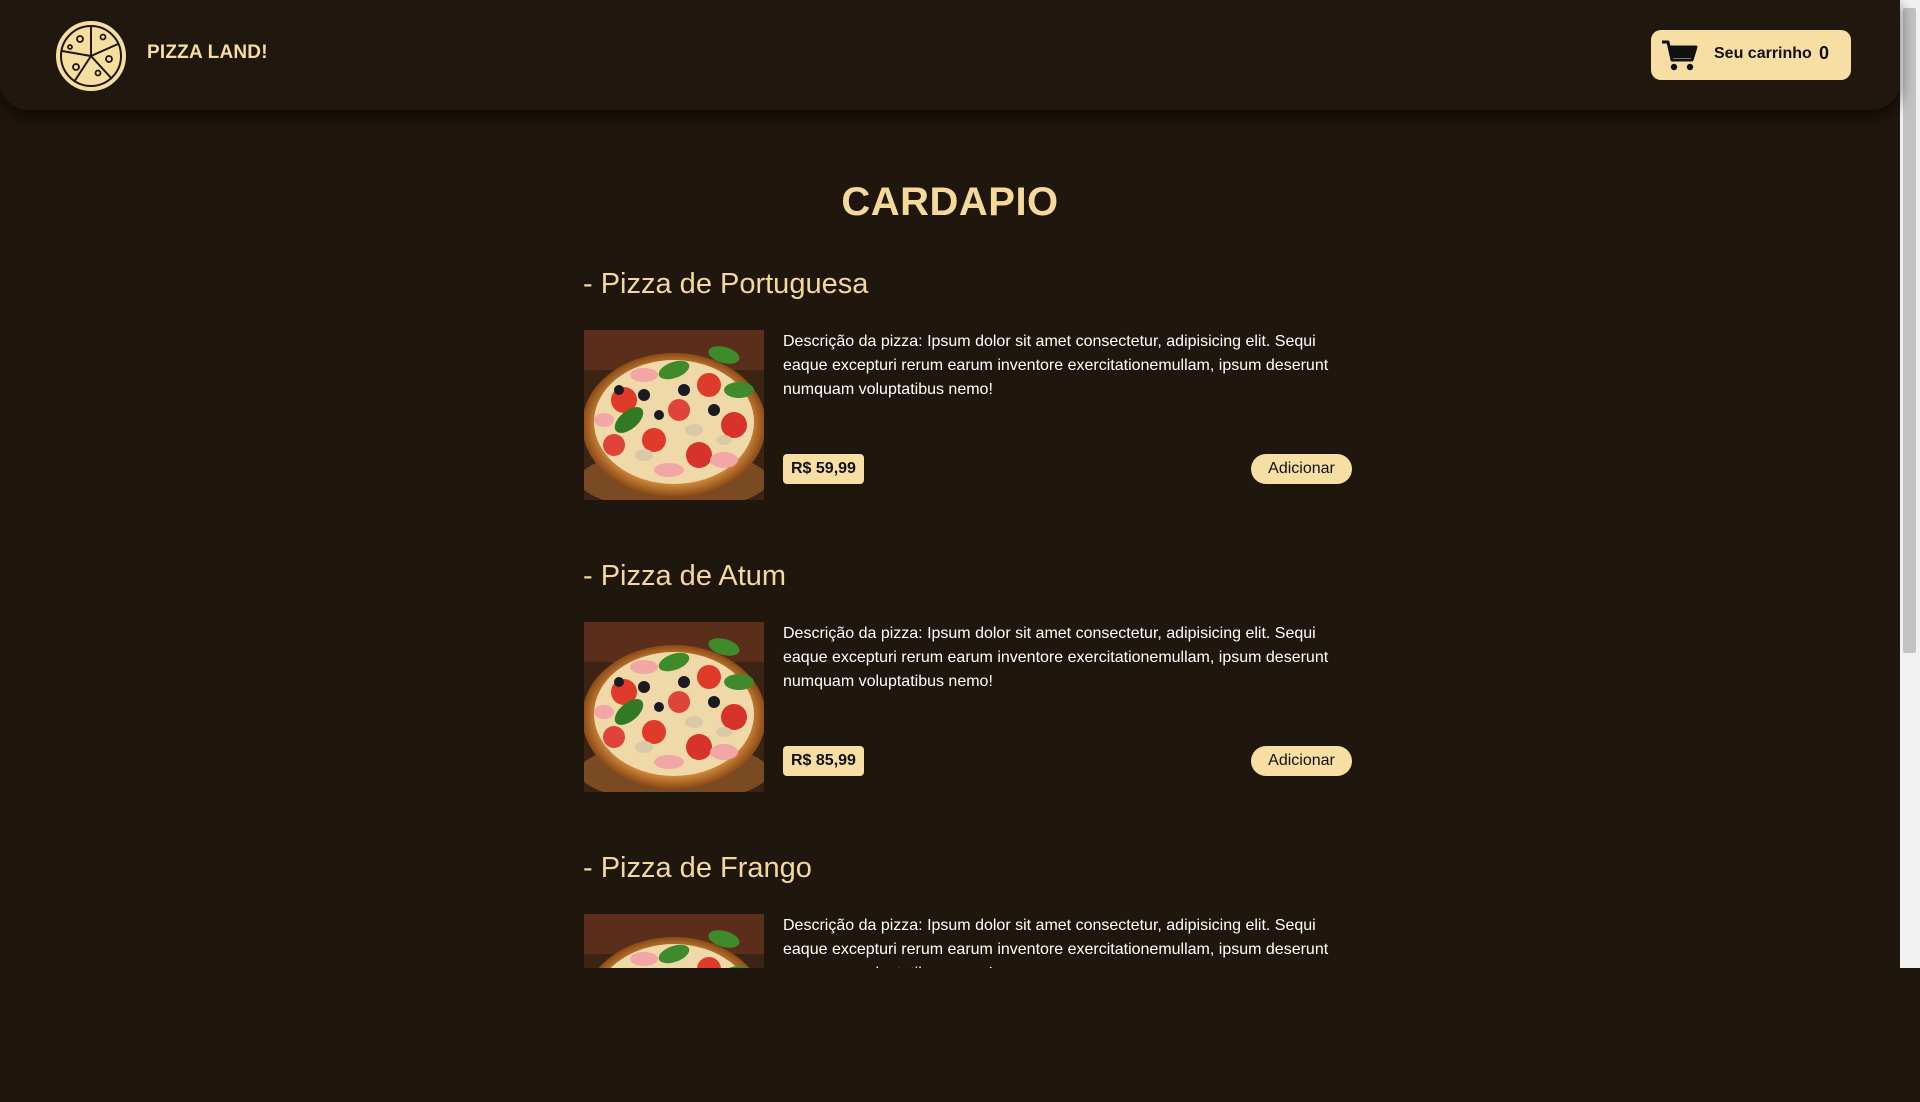 Image resolution: width=1920 pixels, height=1102 pixels. Describe the element at coordinates (697, 868) in the screenshot. I see `item-name: - Pizza de Frango` at that location.